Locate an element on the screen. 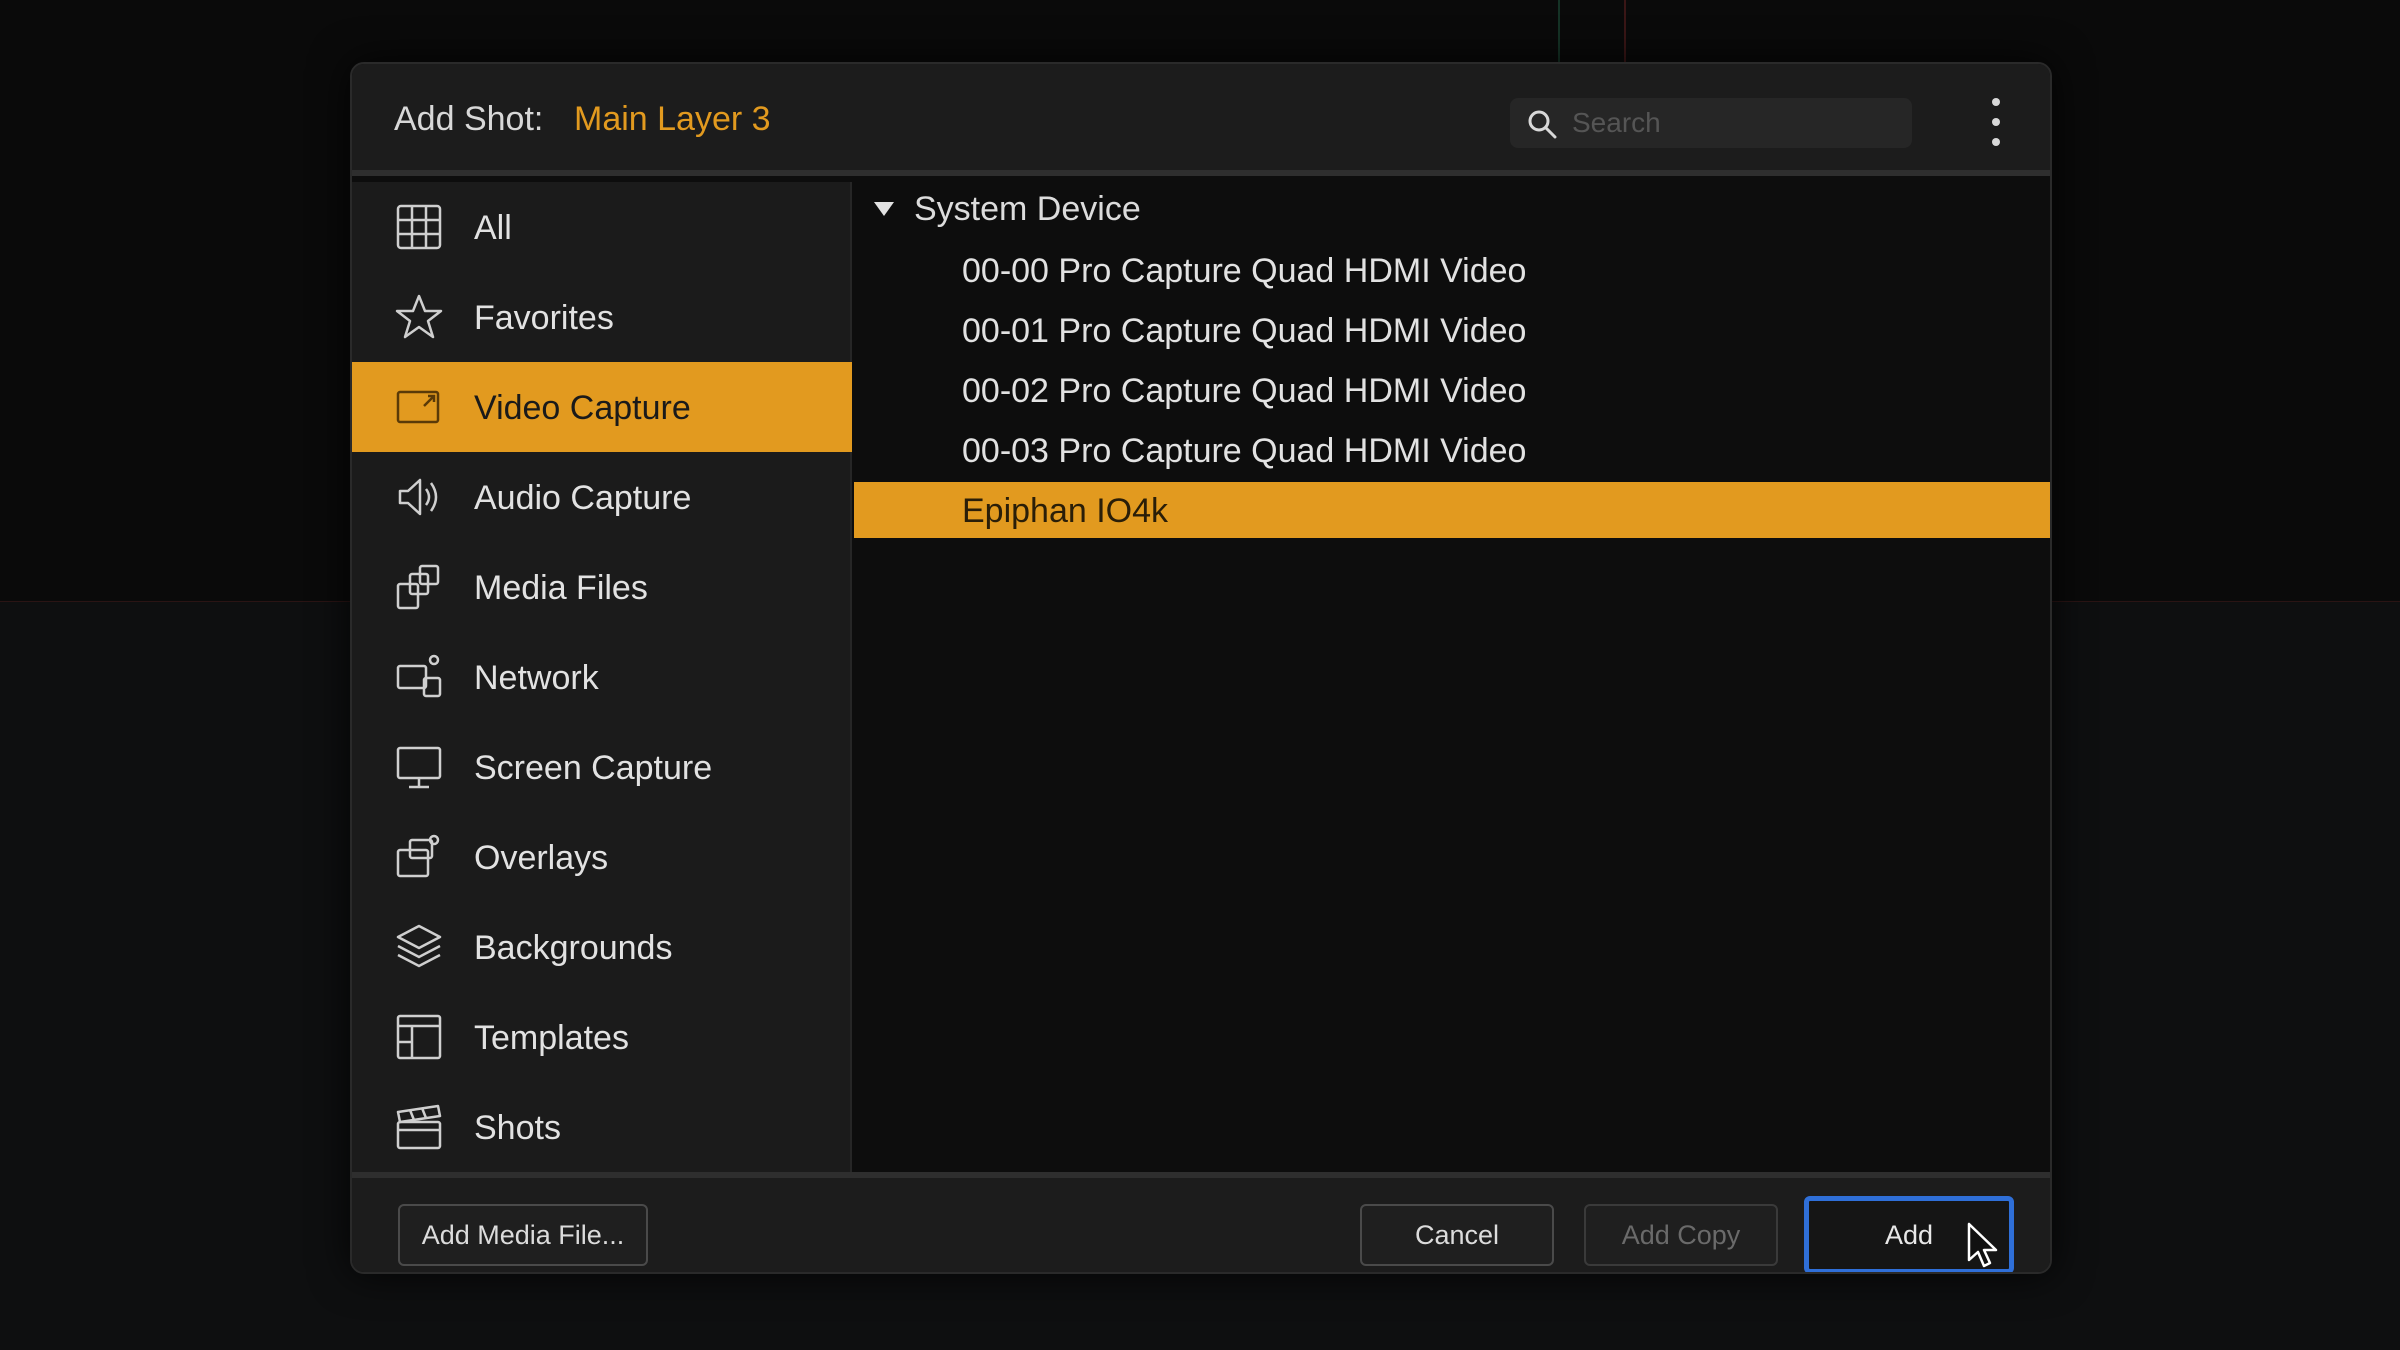  sidebar-item-label: Shots is located at coordinates (517, 1128).